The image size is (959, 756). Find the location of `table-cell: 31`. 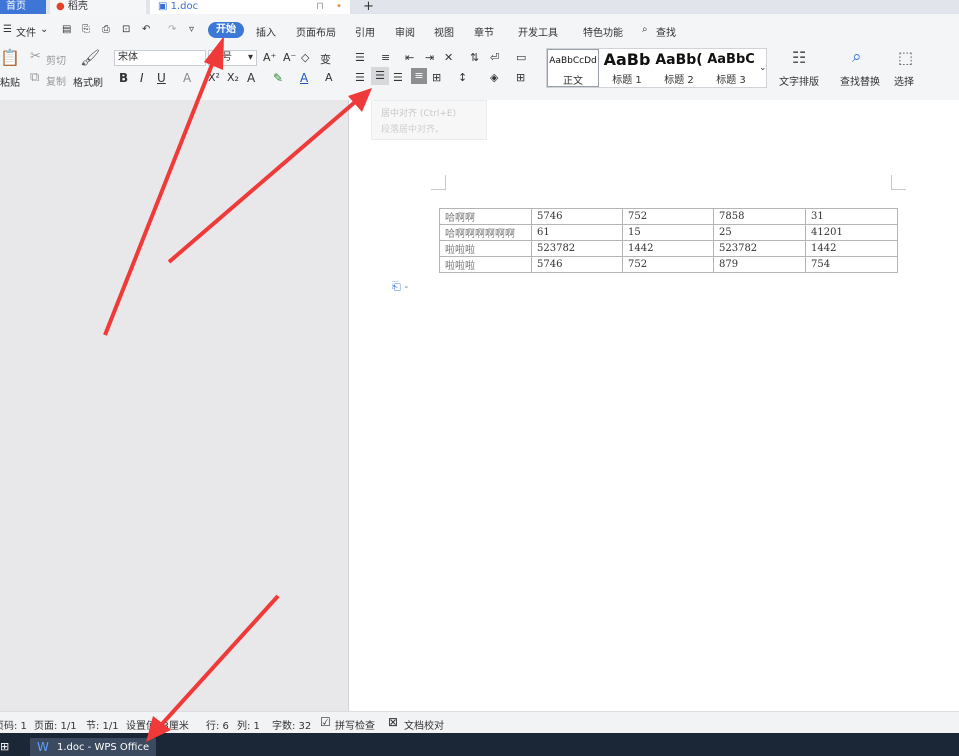

table-cell: 31 is located at coordinates (851, 216).